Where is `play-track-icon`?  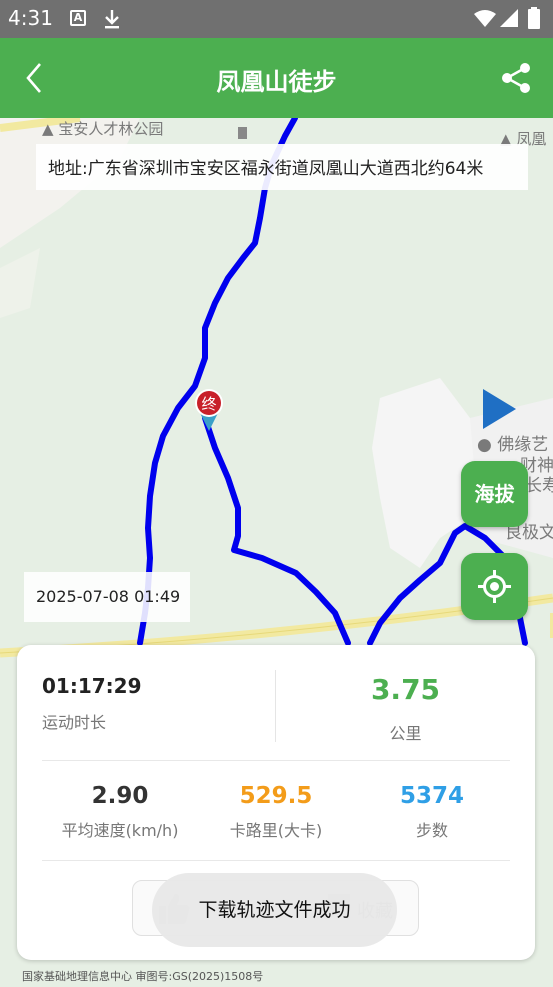
play-track-icon is located at coordinates (499, 409).